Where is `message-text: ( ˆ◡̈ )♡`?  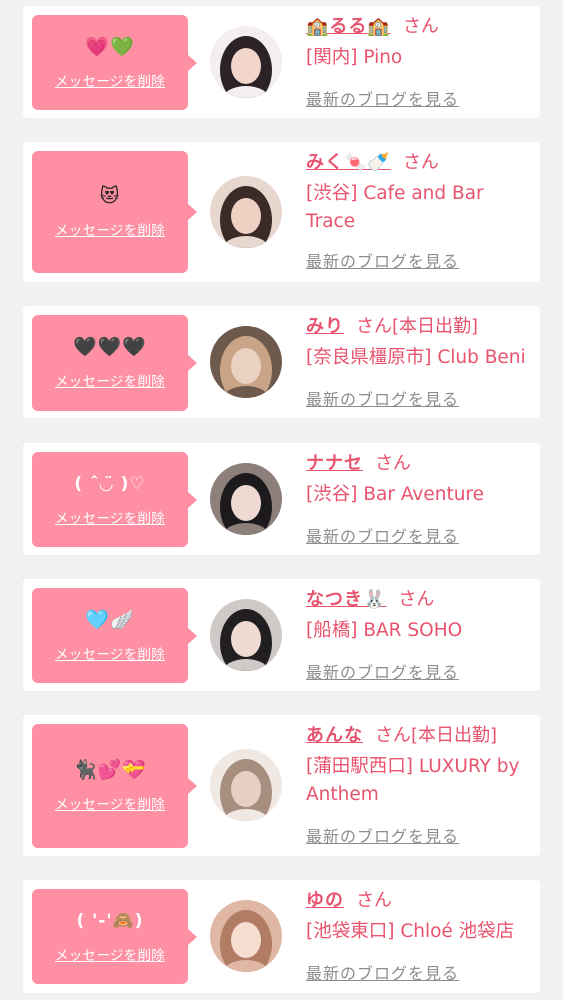 message-text: ( ˆ◡̈ )♡ is located at coordinates (110, 483).